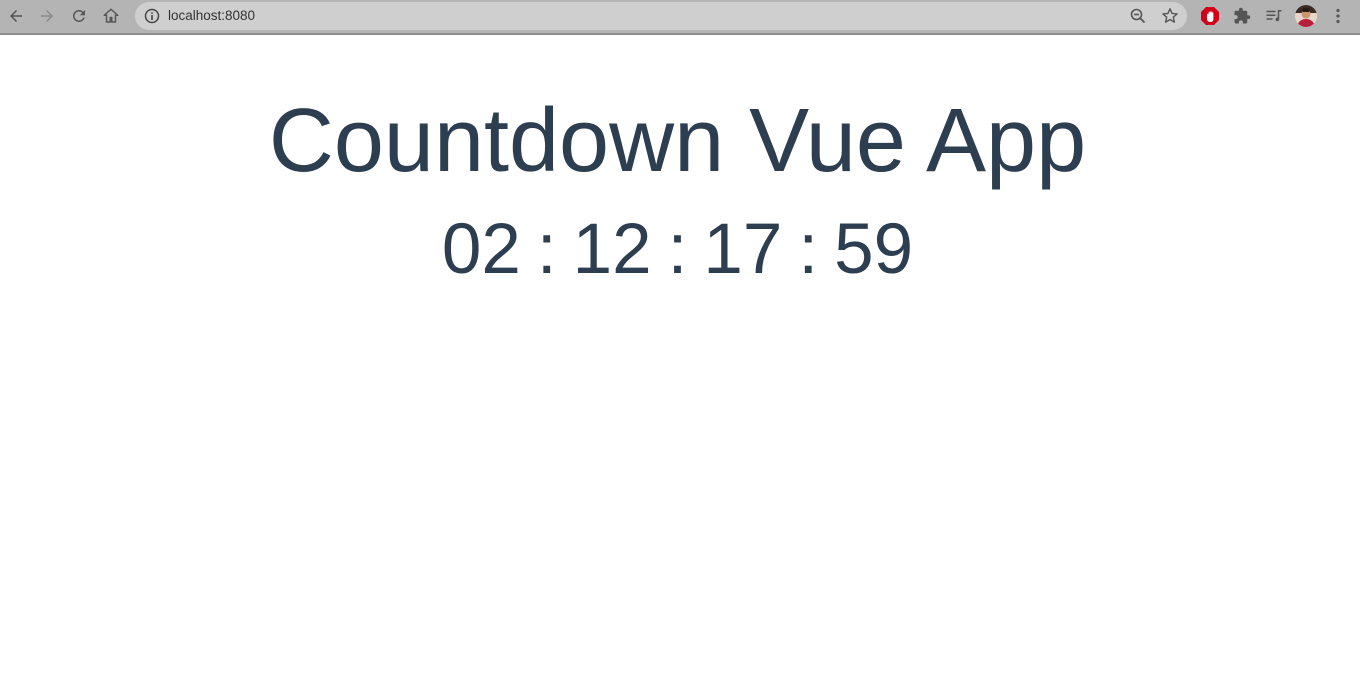  What do you see at coordinates (1170, 16) in the screenshot?
I see `star-icon` at bounding box center [1170, 16].